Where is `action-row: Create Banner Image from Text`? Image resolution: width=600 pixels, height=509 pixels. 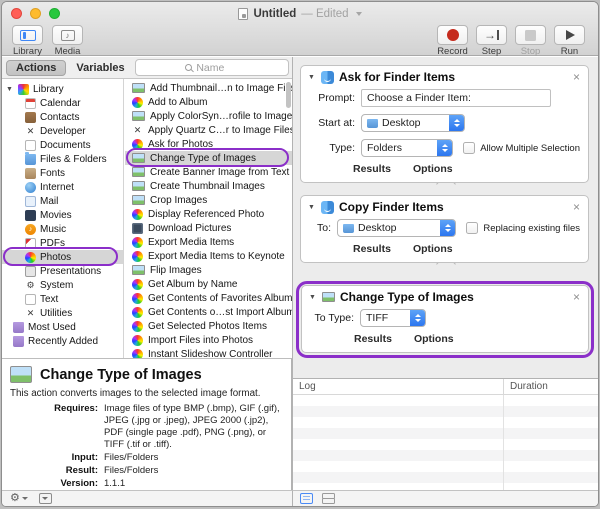
action-row: Create Banner Image from Text is located at coordinates (208, 172).